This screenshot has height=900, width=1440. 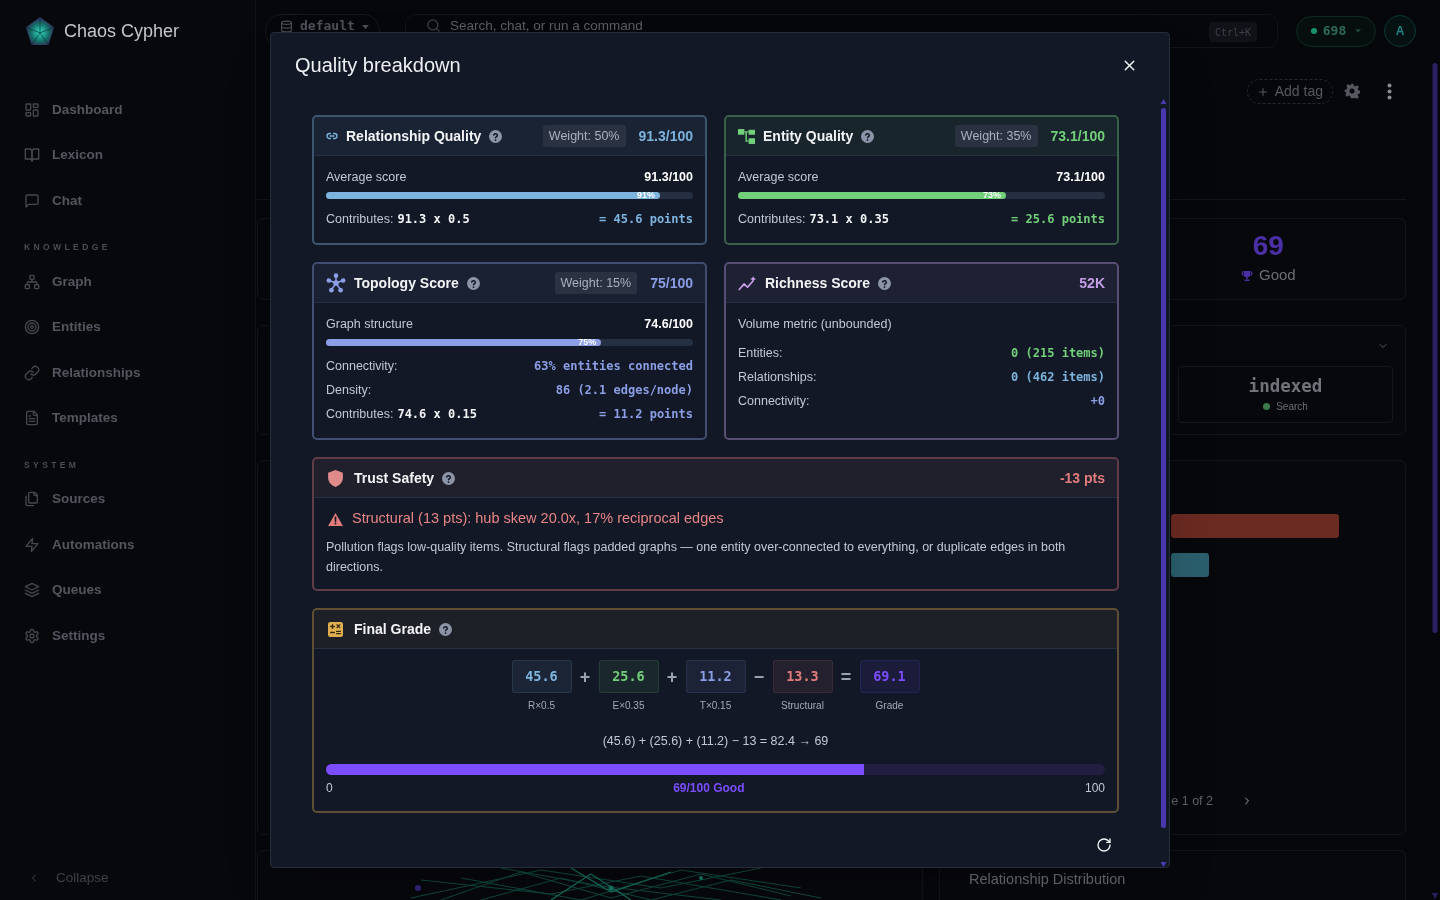 What do you see at coordinates (668, 177) in the screenshot?
I see `metric-value: 91.3/100` at bounding box center [668, 177].